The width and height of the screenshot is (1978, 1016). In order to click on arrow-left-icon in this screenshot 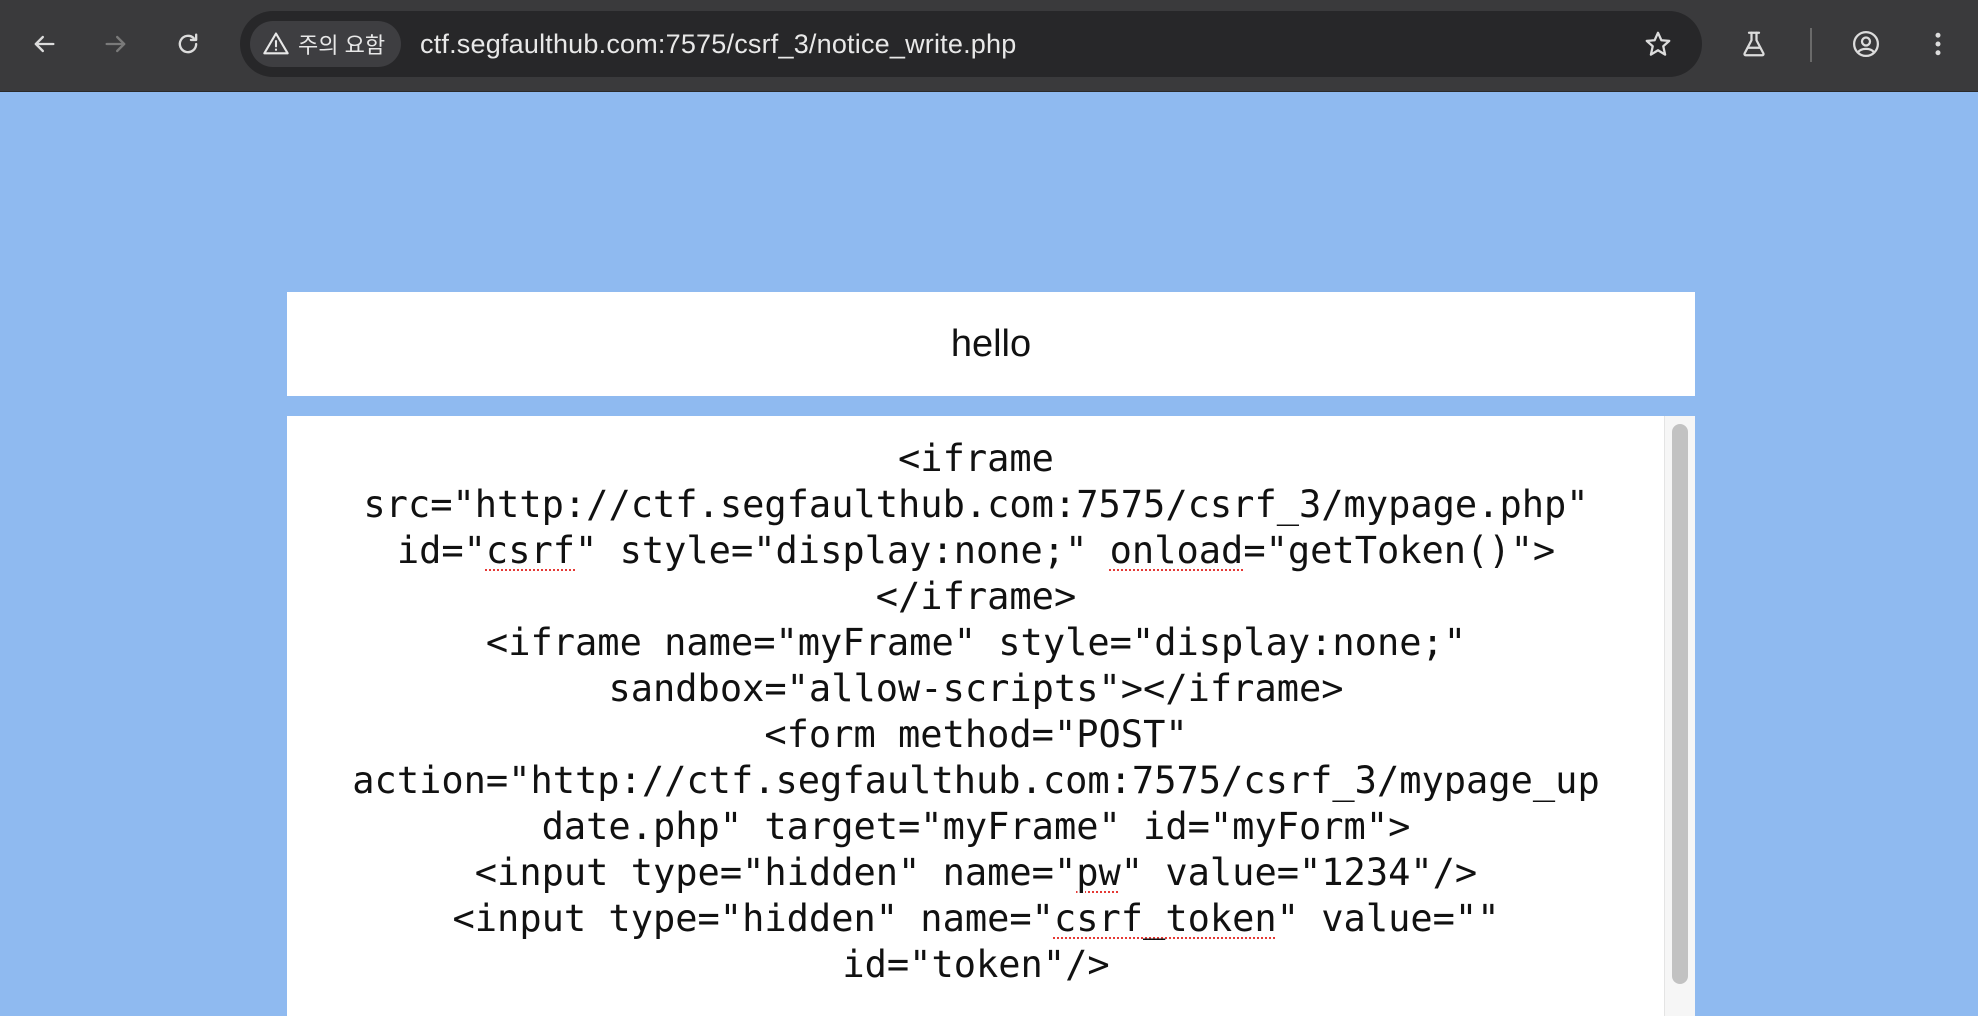, I will do `click(44, 44)`.